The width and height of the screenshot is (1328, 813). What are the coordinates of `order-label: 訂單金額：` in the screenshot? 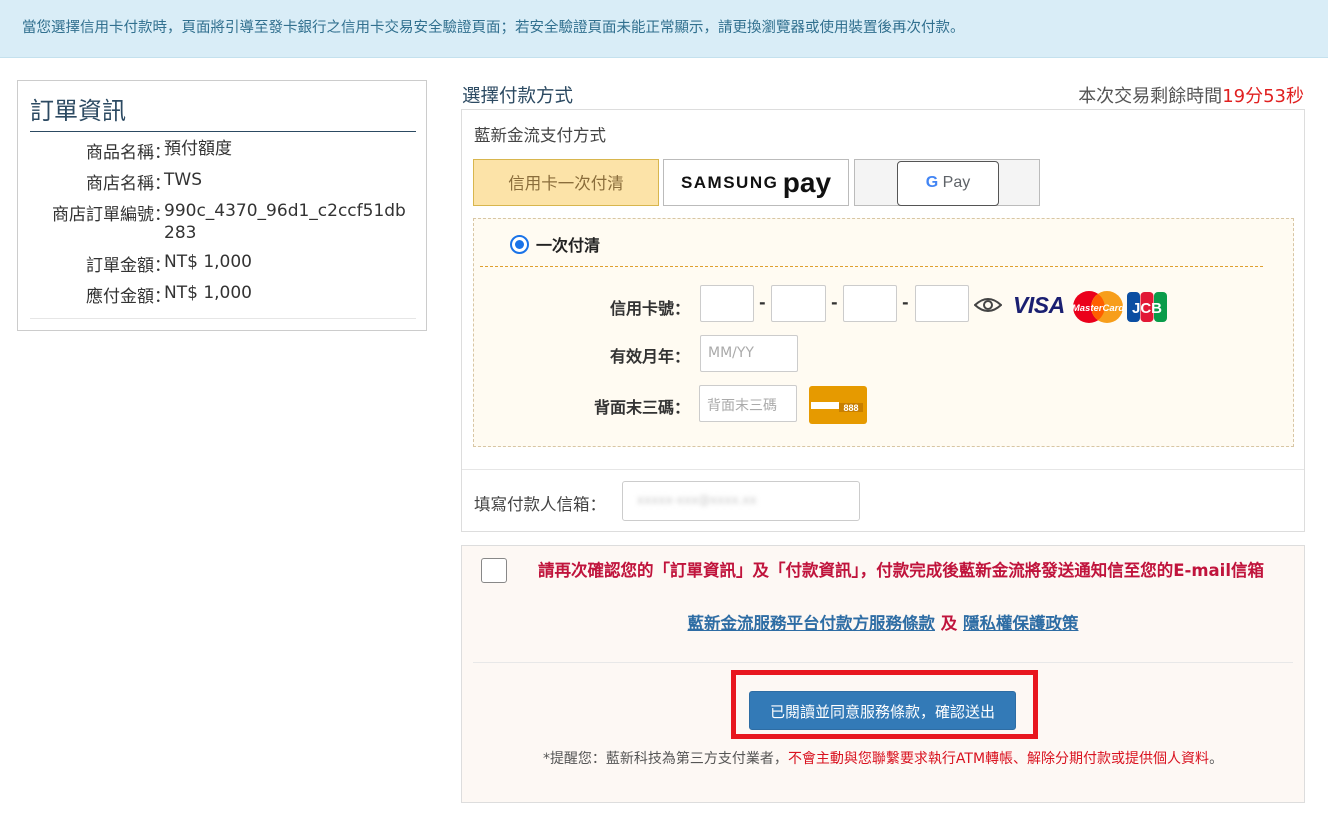 It's located at (128, 266).